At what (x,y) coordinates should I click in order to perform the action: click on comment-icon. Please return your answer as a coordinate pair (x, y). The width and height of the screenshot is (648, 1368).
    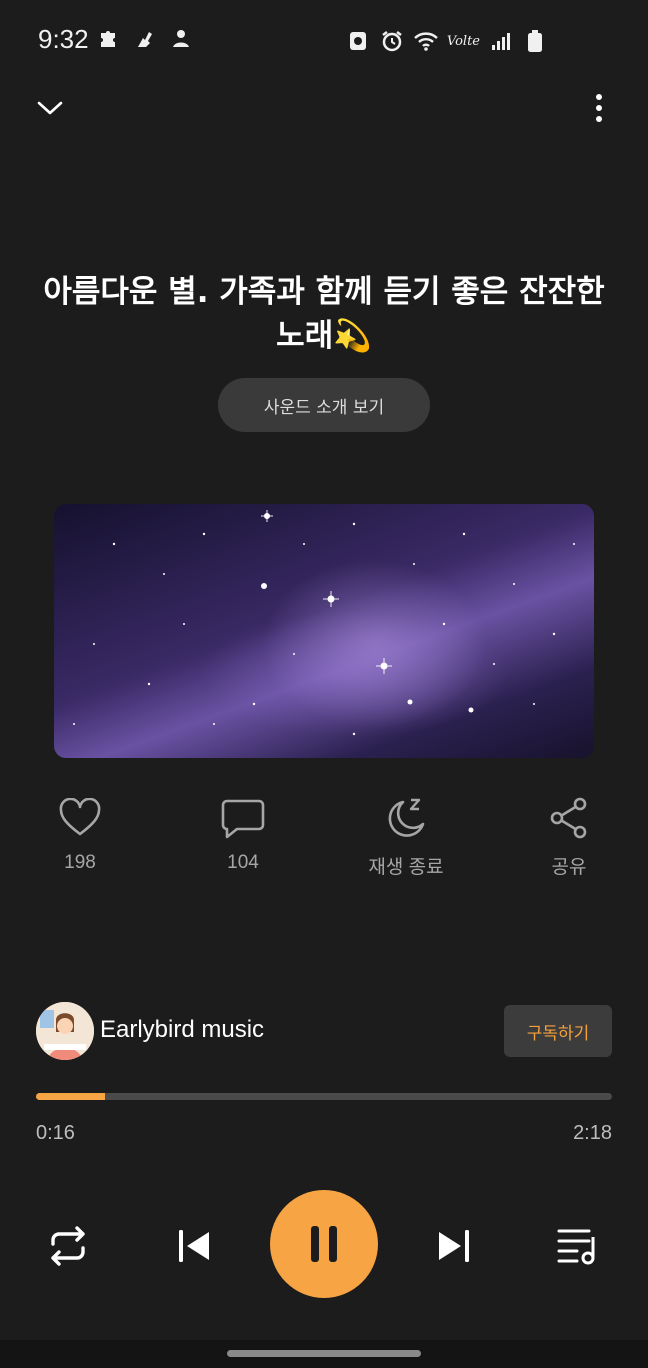
    Looking at the image, I should click on (243, 819).